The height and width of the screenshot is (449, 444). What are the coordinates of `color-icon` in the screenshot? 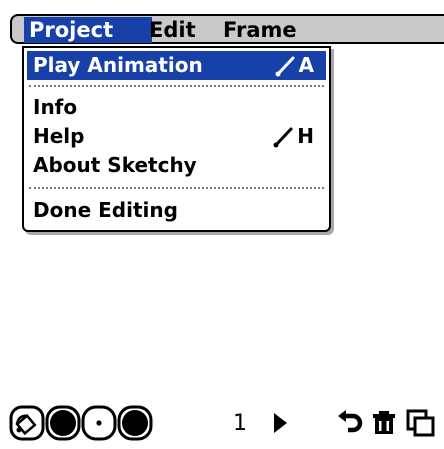 It's located at (135, 423).